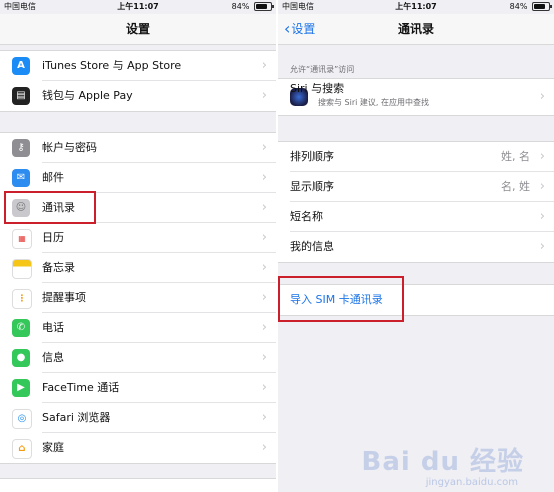 The width and height of the screenshot is (554, 492). Describe the element at coordinates (515, 186) in the screenshot. I see `pref-value: 名, 姓` at that location.